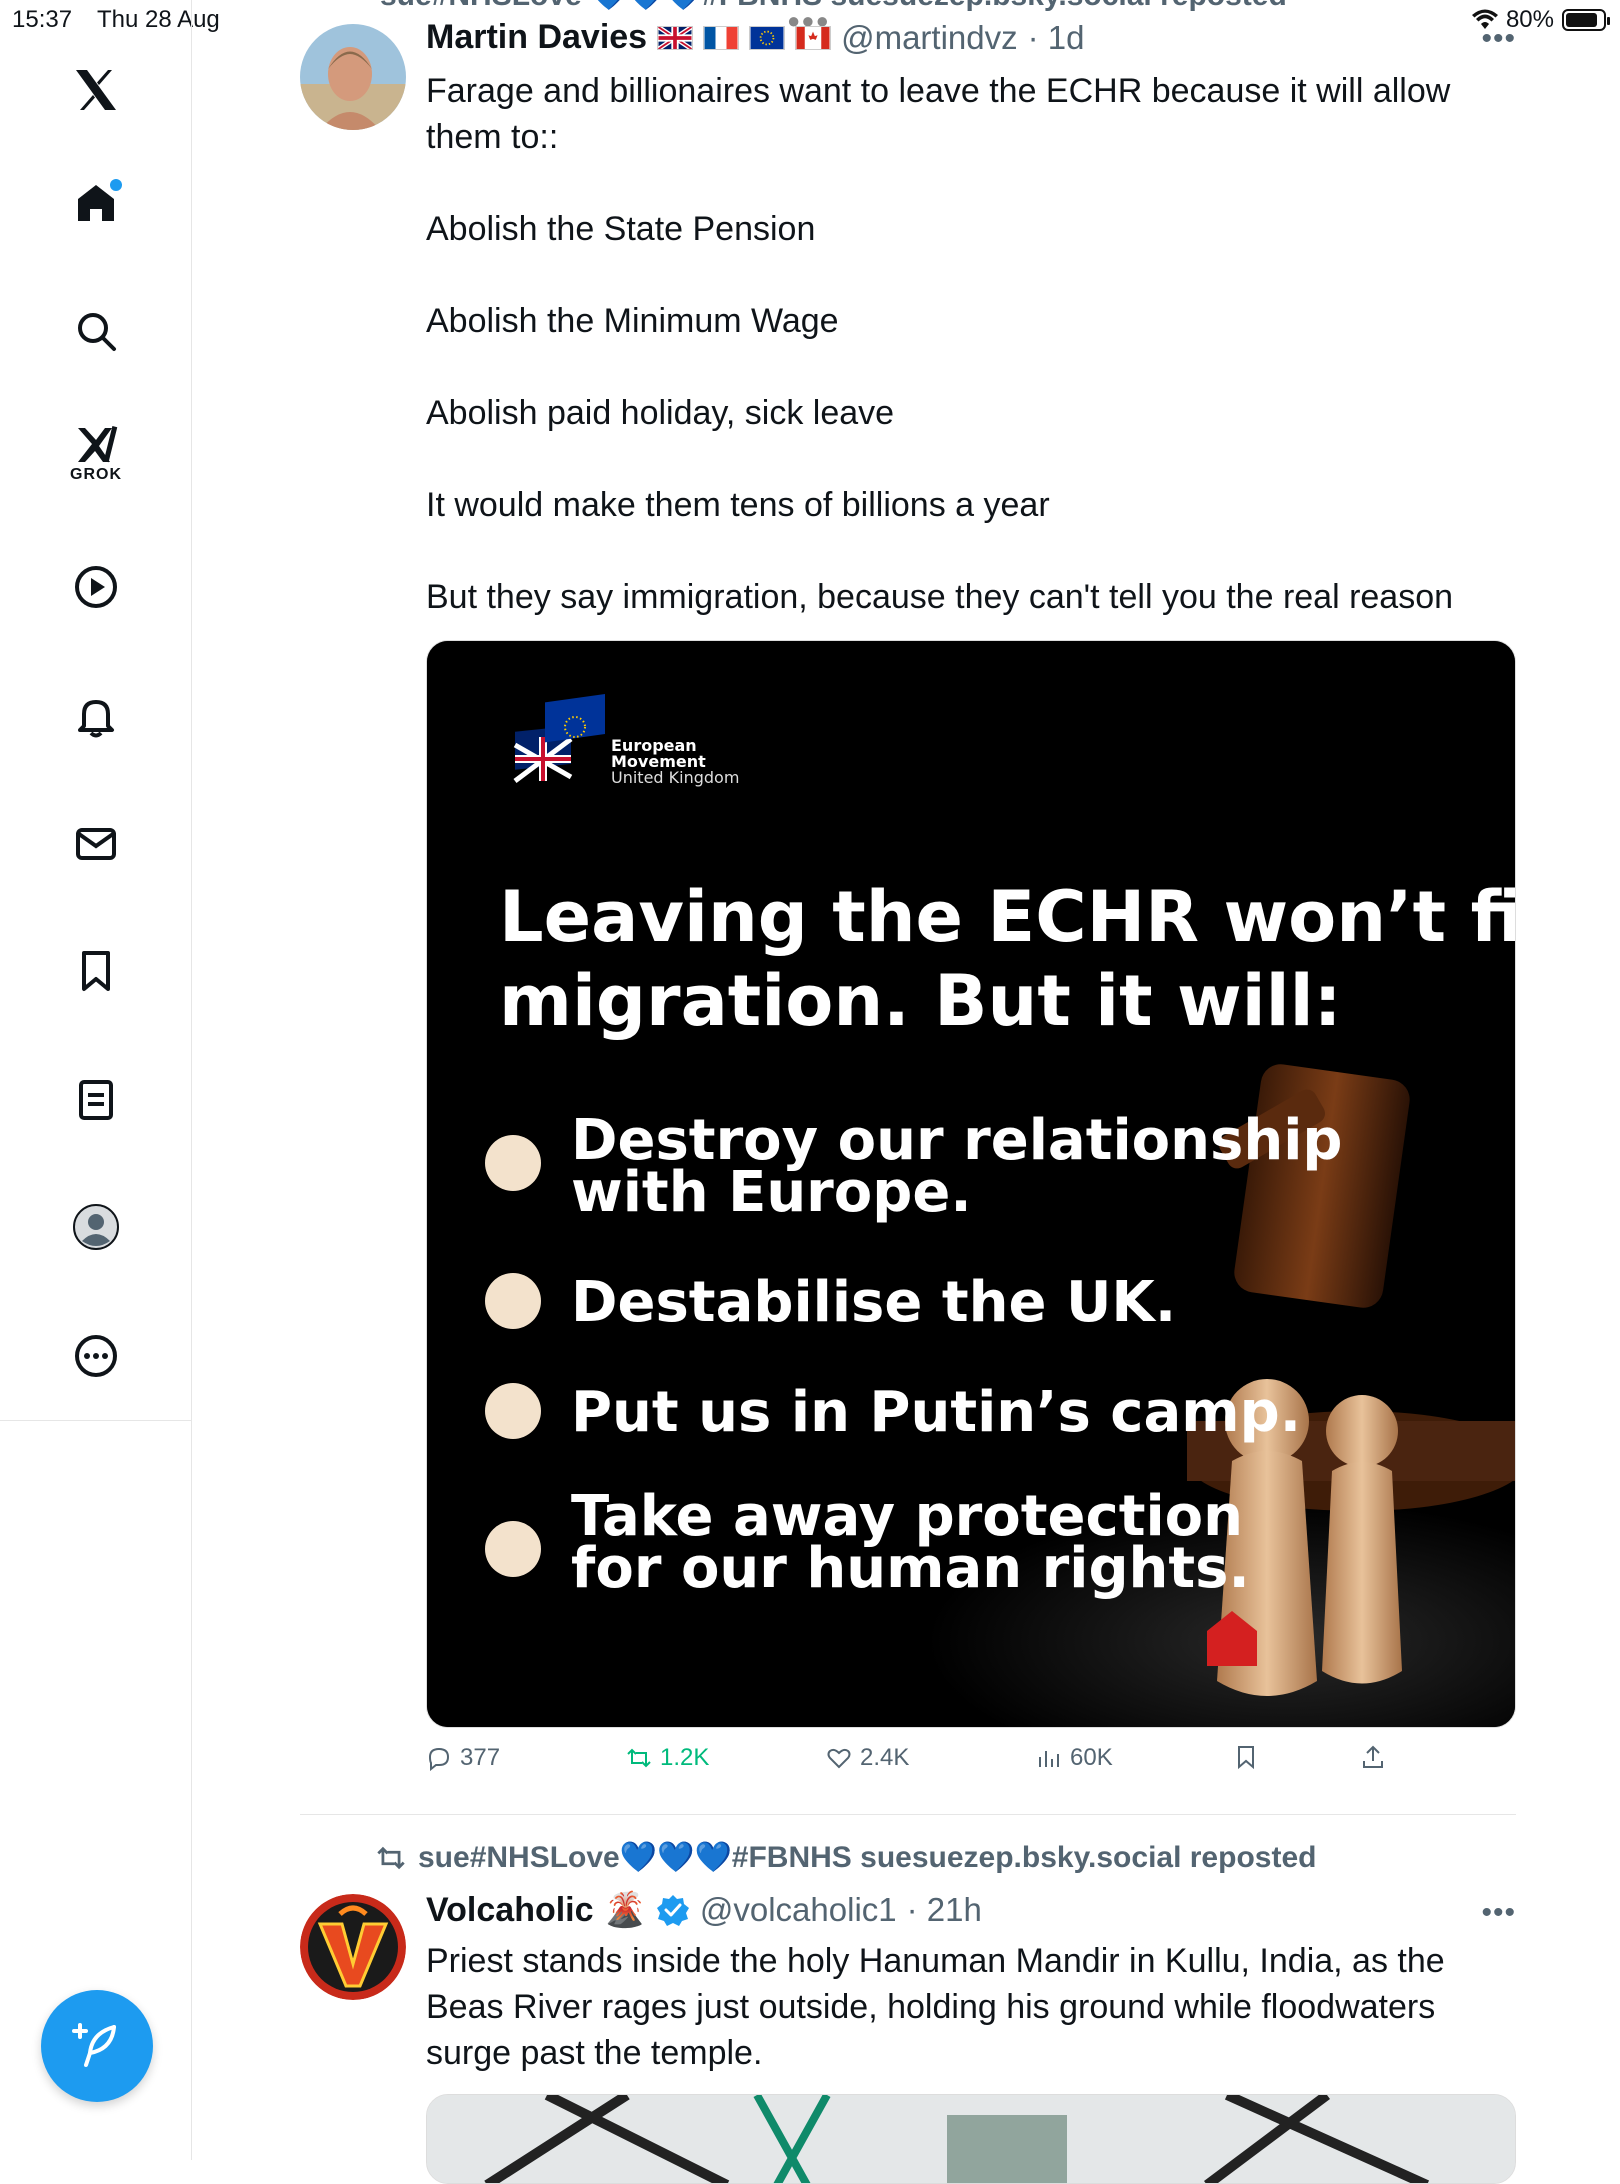 This screenshot has width=1620, height=2184. What do you see at coordinates (439, 1759) in the screenshot?
I see `reply-icon` at bounding box center [439, 1759].